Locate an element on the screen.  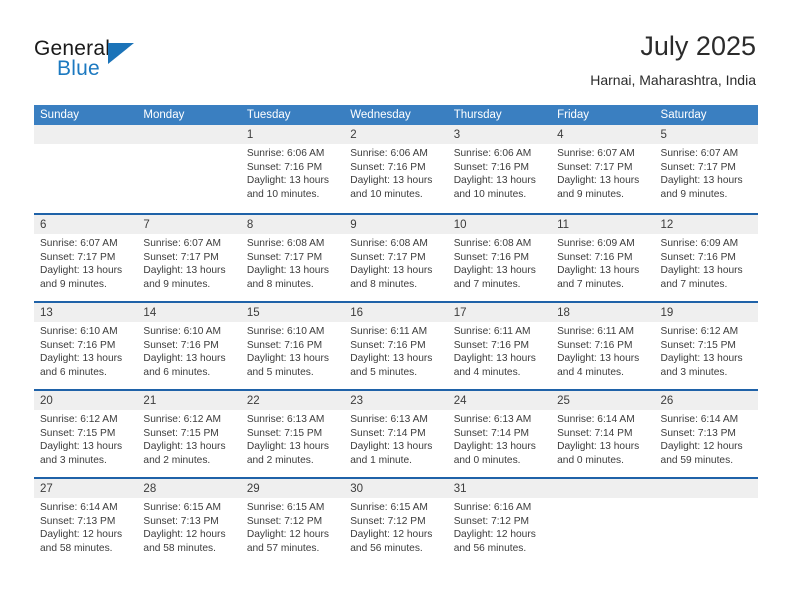
day-number: 13 is located at coordinates (46, 313).